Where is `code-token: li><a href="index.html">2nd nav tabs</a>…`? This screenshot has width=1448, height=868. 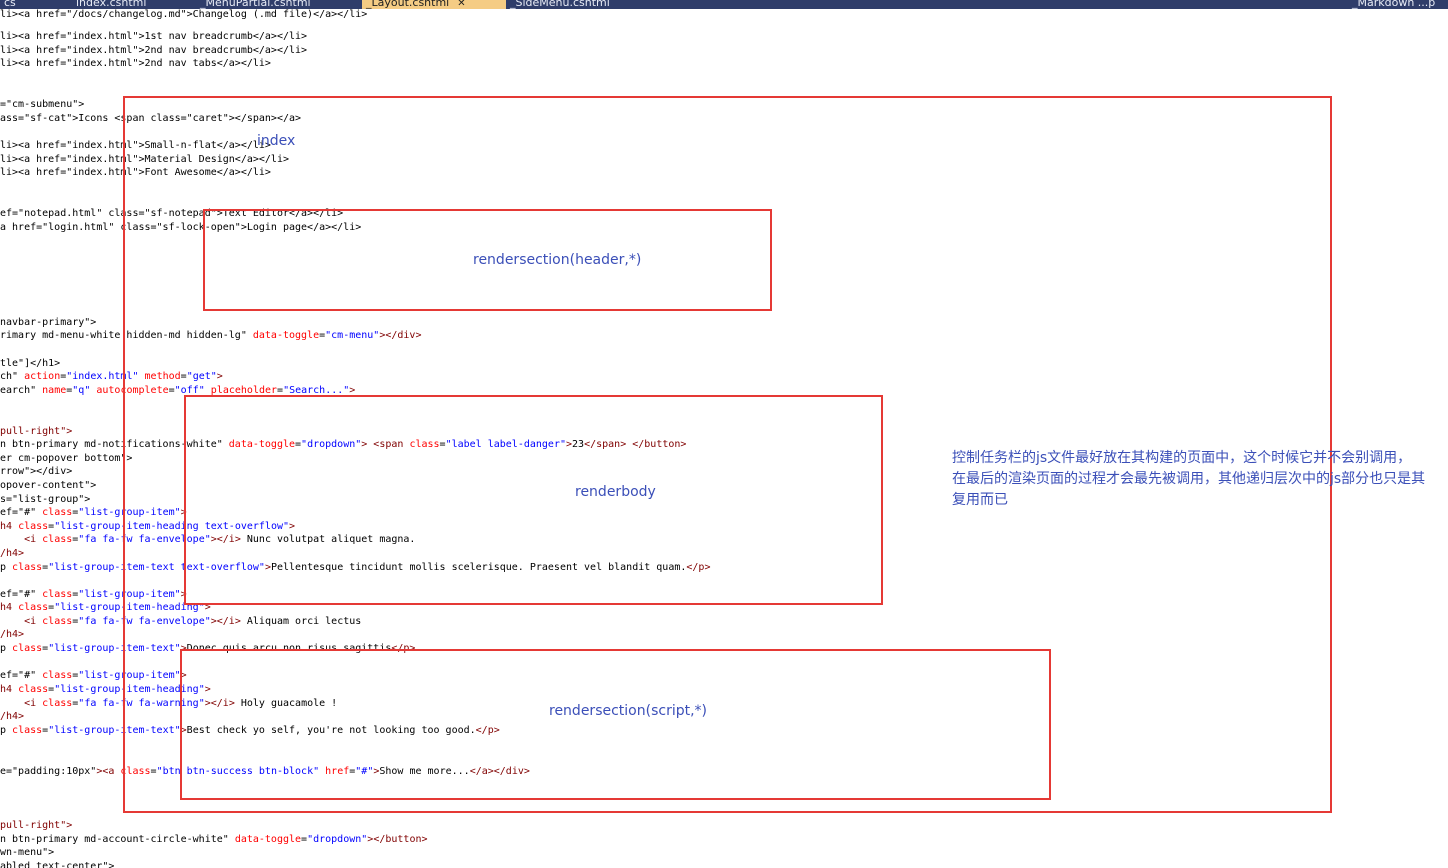 code-token: li><a href="index.html">2nd nav tabs</a>… is located at coordinates (135, 63).